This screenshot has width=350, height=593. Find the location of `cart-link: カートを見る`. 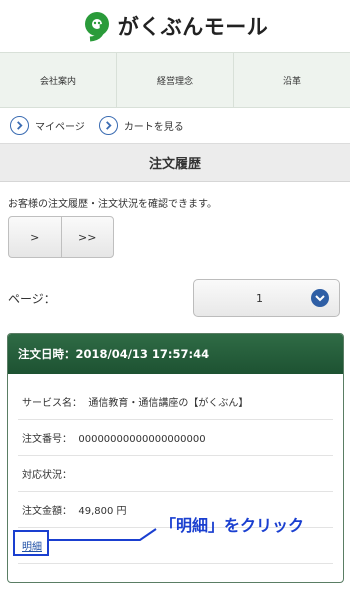

cart-link: カートを見る is located at coordinates (141, 125).